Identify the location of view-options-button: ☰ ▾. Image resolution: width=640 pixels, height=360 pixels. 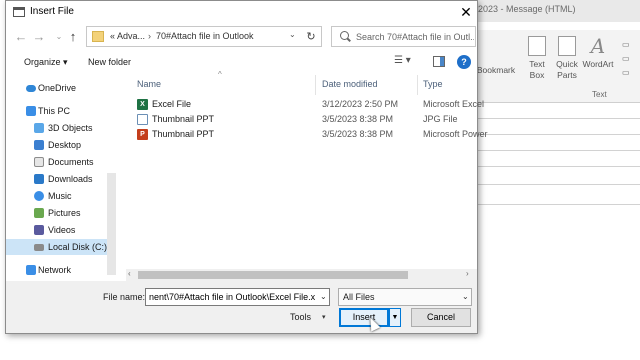
(407, 62).